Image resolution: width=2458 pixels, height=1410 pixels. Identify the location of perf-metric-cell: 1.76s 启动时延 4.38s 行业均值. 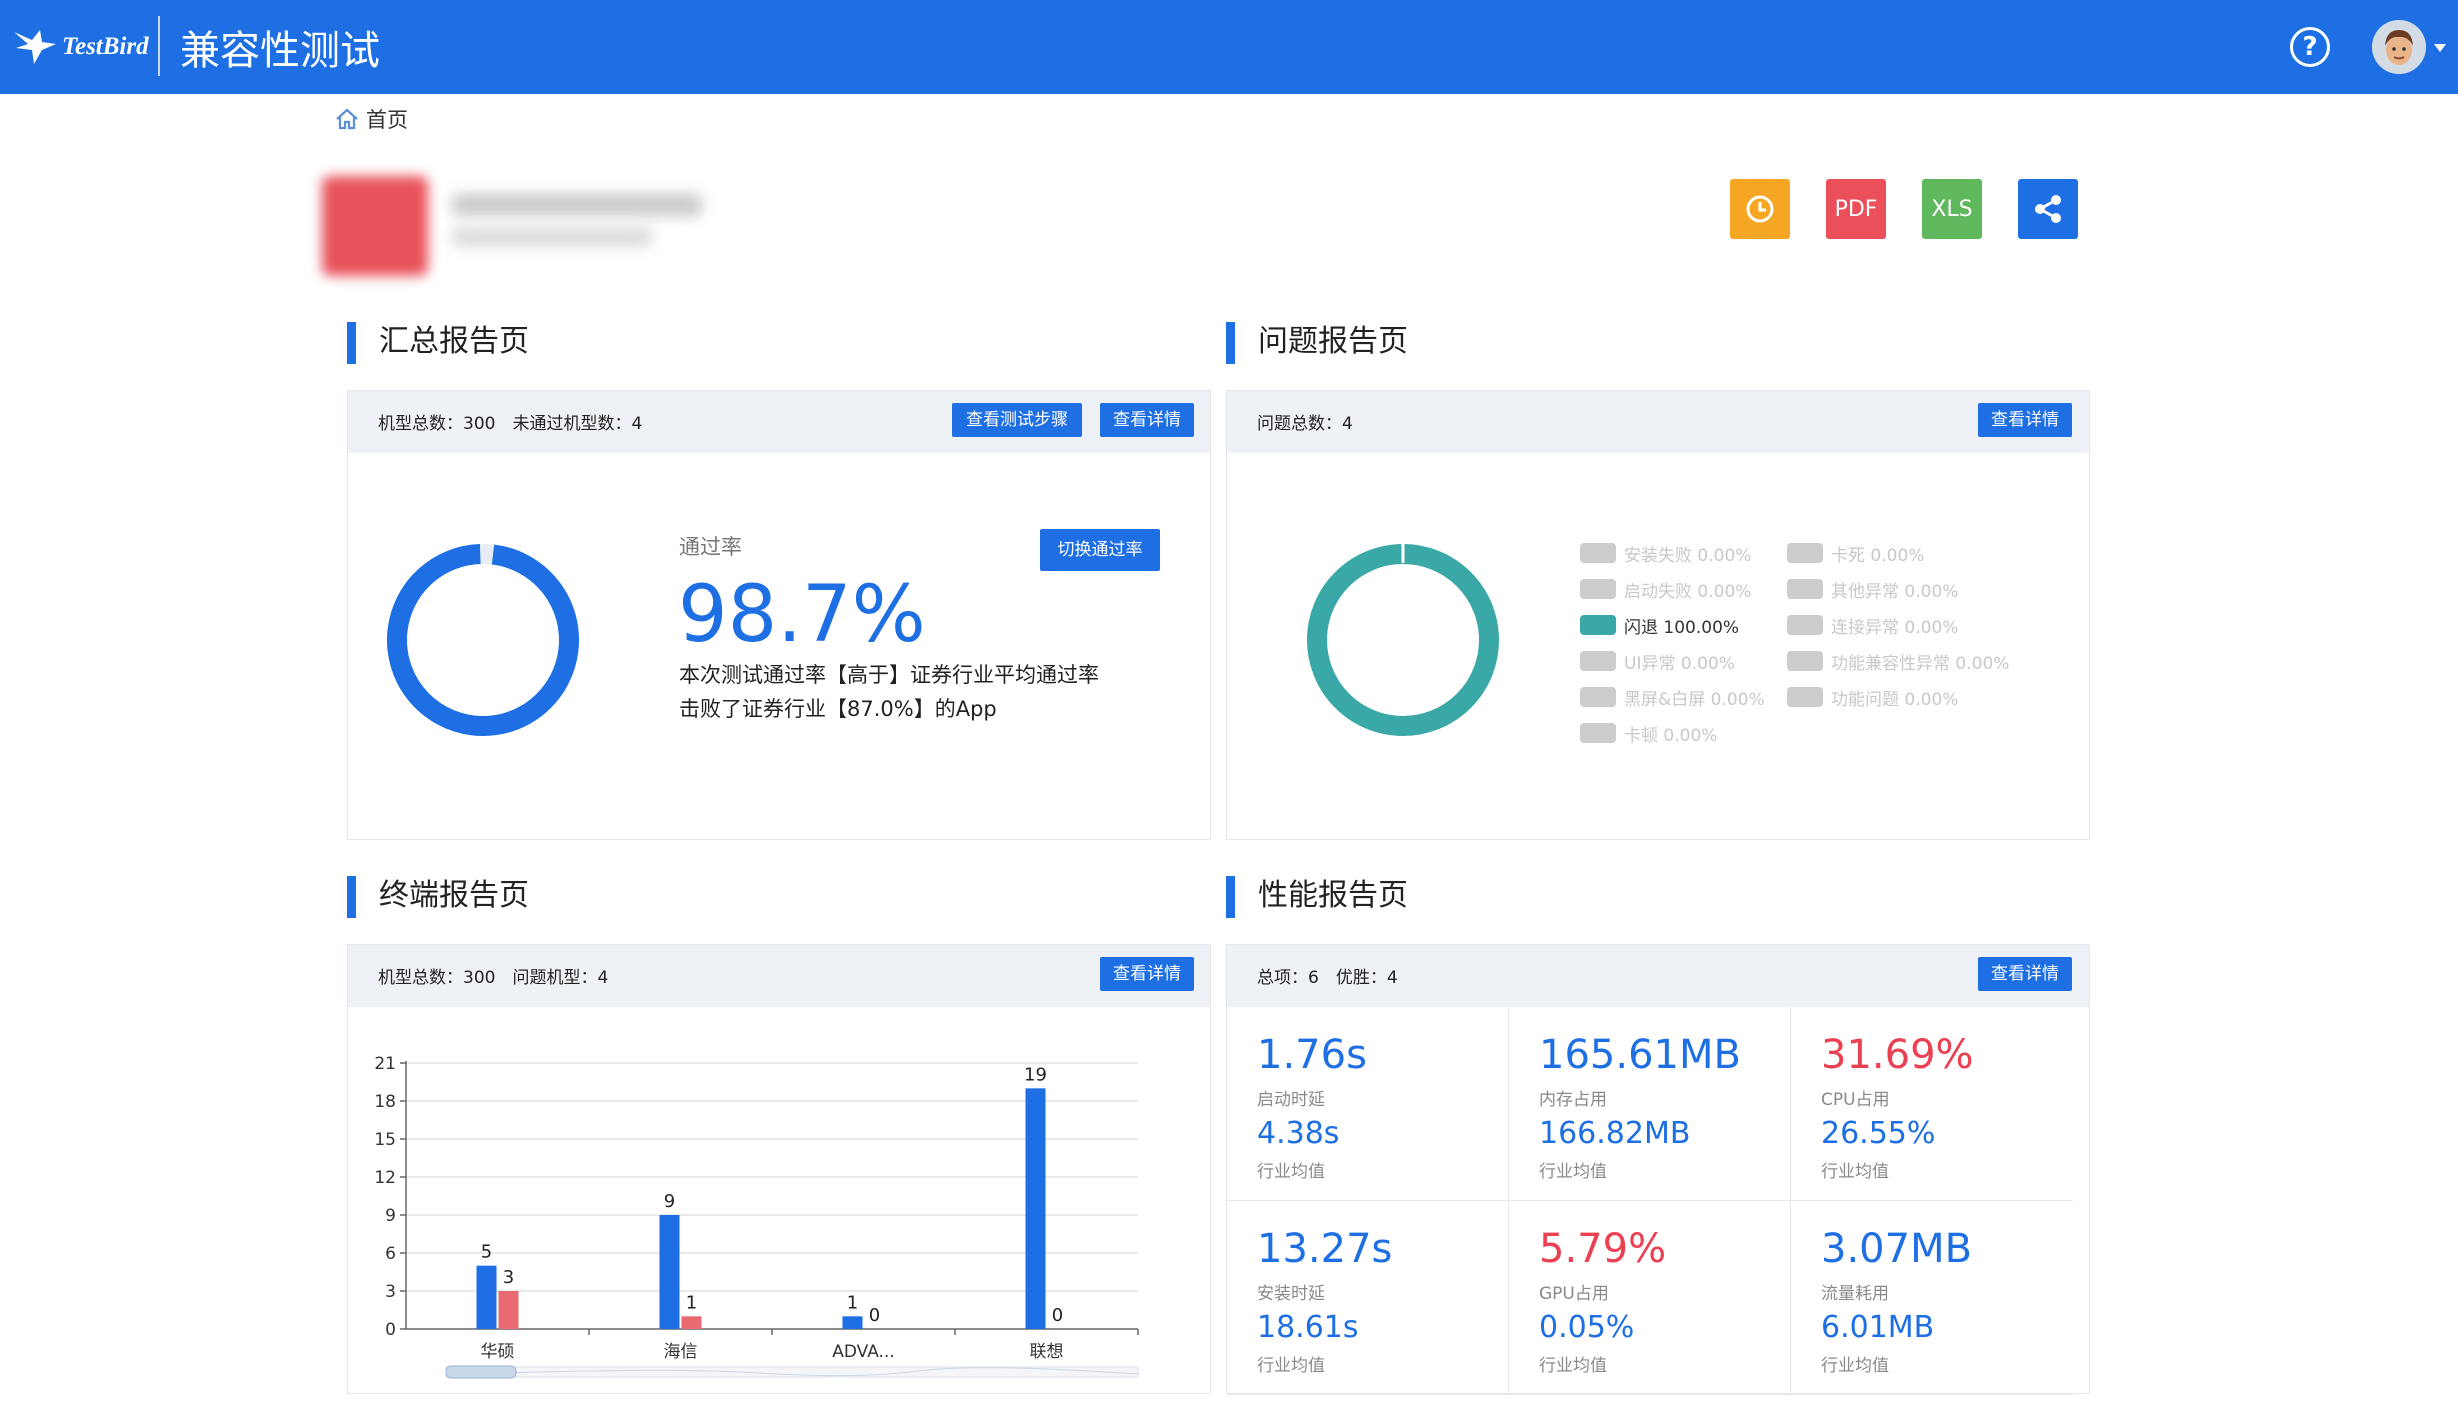
(1368, 1104).